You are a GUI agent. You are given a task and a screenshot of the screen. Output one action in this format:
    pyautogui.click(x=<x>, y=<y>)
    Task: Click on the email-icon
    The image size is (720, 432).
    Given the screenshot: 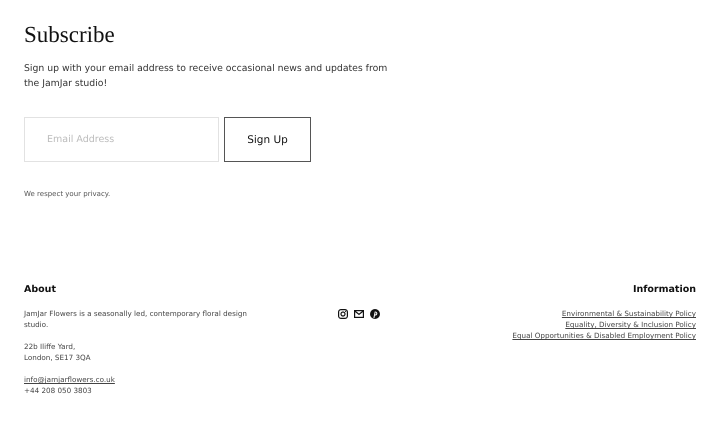 What is the action you would take?
    pyautogui.click(x=359, y=314)
    